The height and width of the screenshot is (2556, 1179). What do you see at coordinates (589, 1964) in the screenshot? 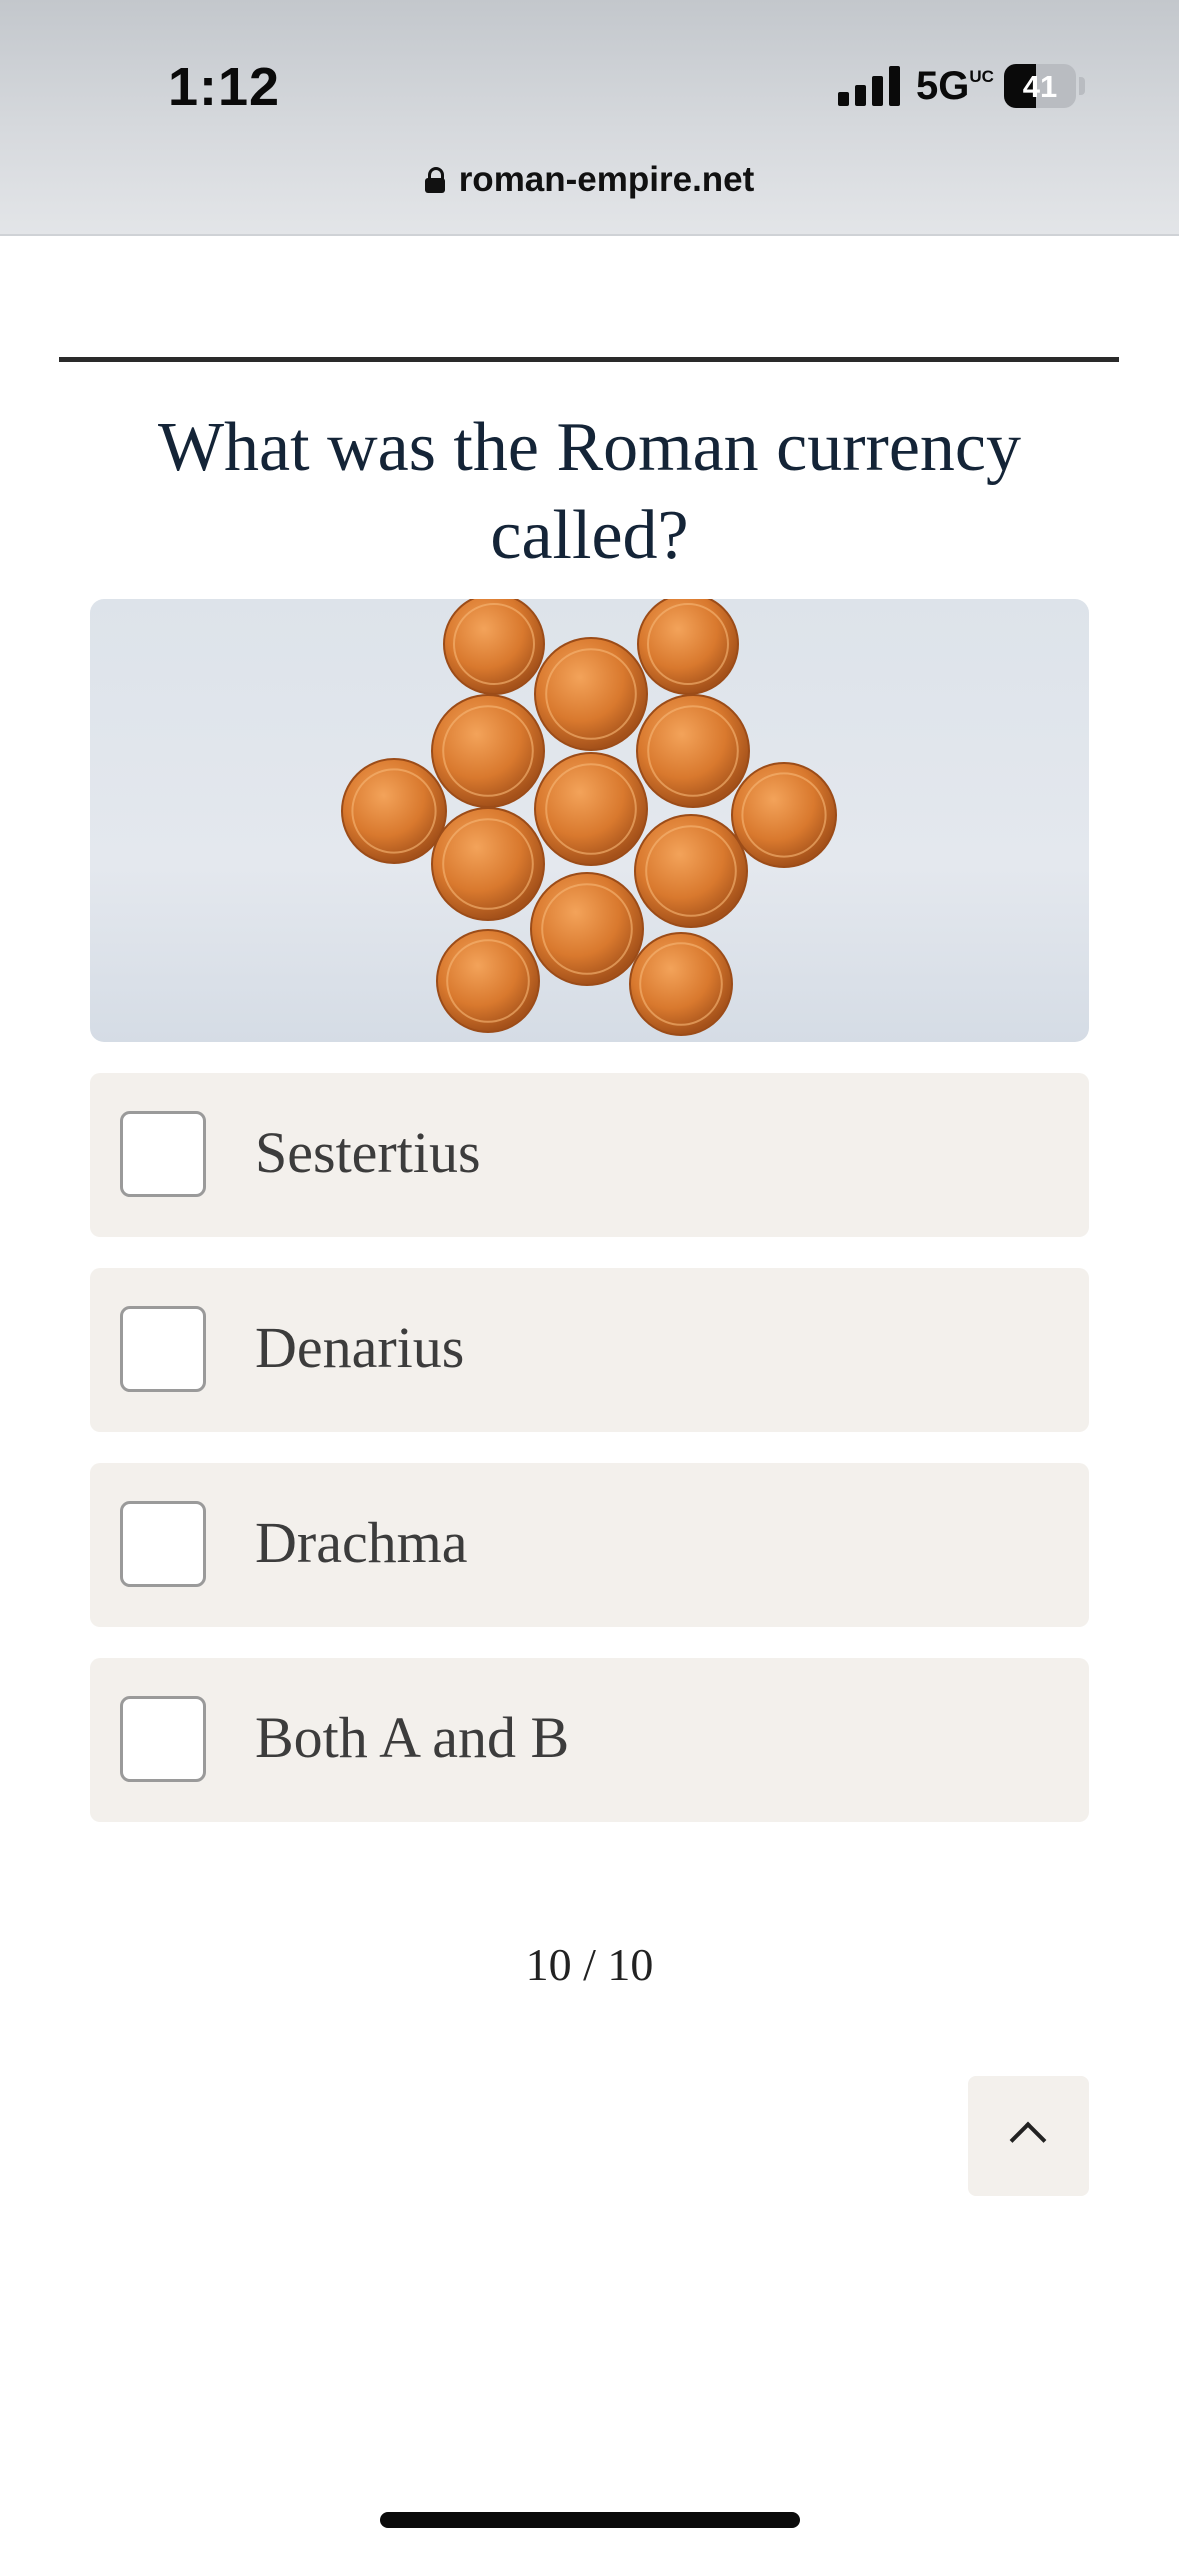
I see `question-counter: 10 / 10` at bounding box center [589, 1964].